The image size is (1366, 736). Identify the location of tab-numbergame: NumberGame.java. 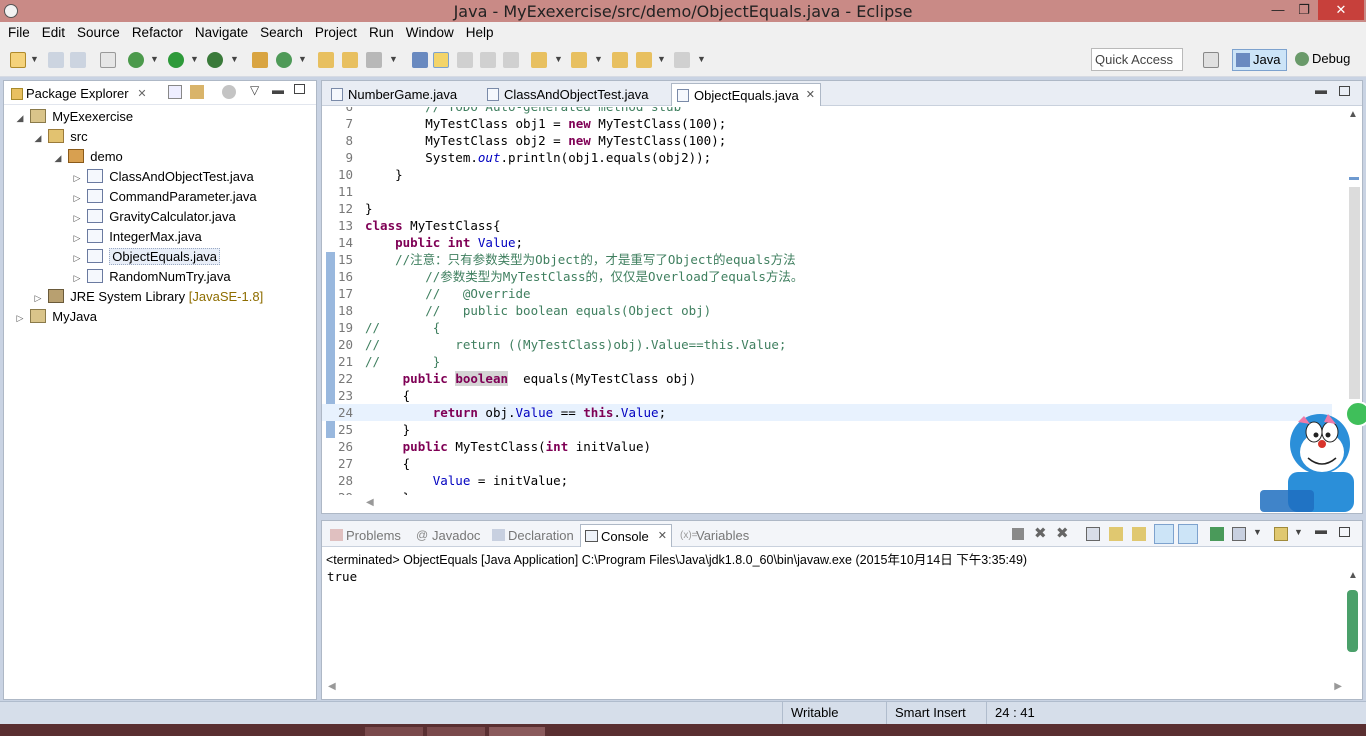
(401, 94).